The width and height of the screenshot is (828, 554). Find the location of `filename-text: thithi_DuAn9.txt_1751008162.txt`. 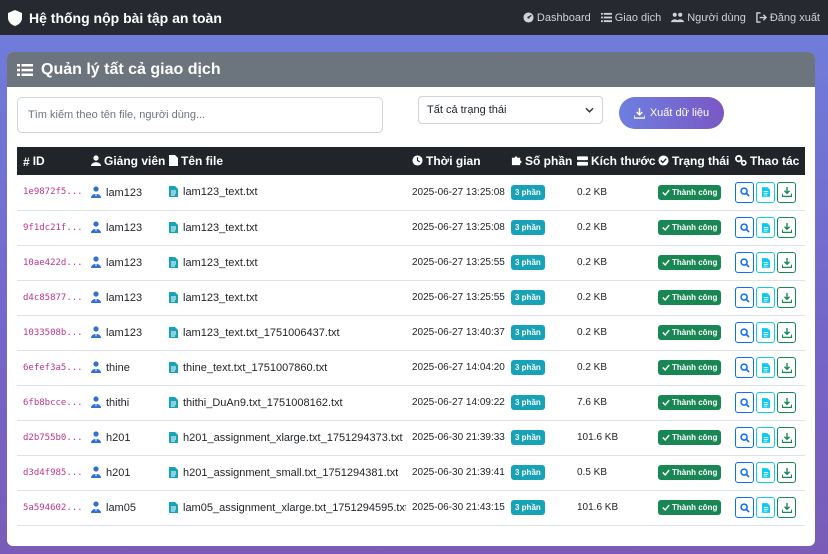

filename-text: thithi_DuAn9.txt_1751008162.txt is located at coordinates (263, 403).